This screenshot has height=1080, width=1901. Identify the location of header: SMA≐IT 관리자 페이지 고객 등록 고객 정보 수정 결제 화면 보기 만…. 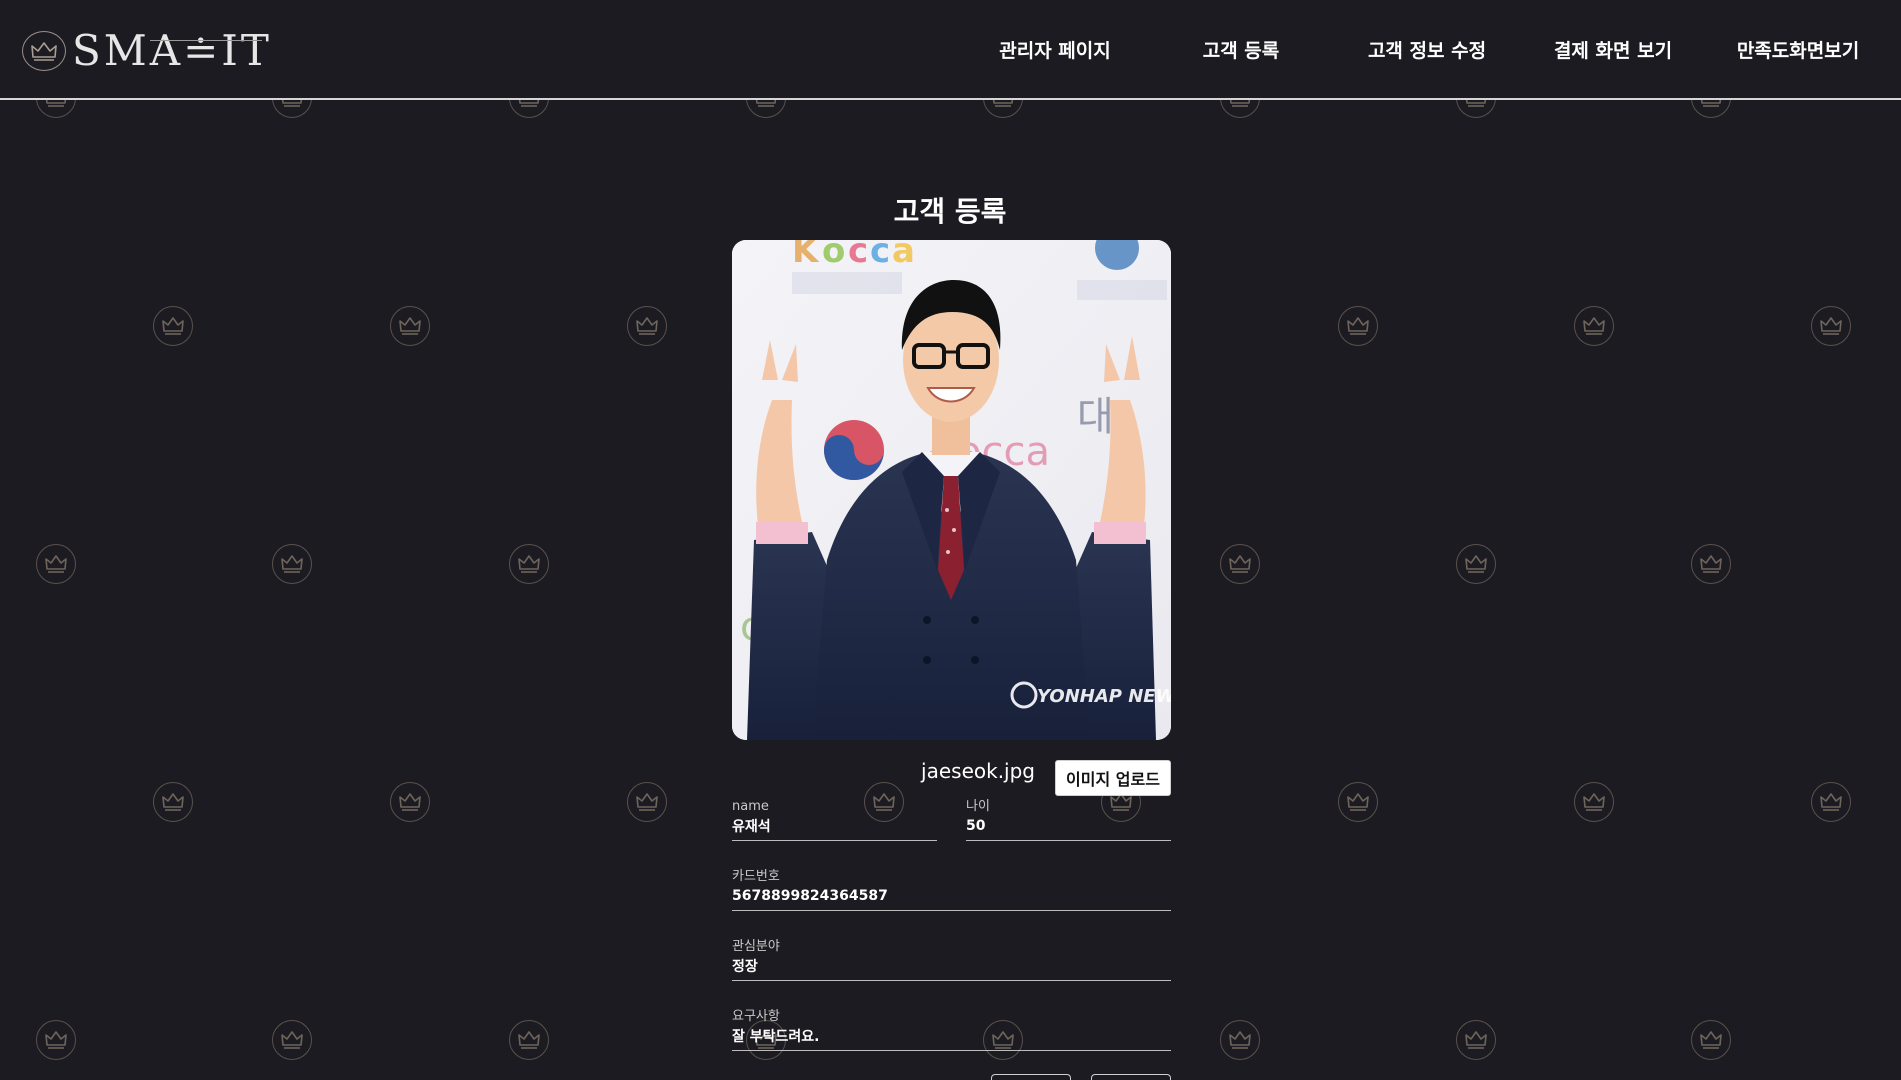
(950, 50).